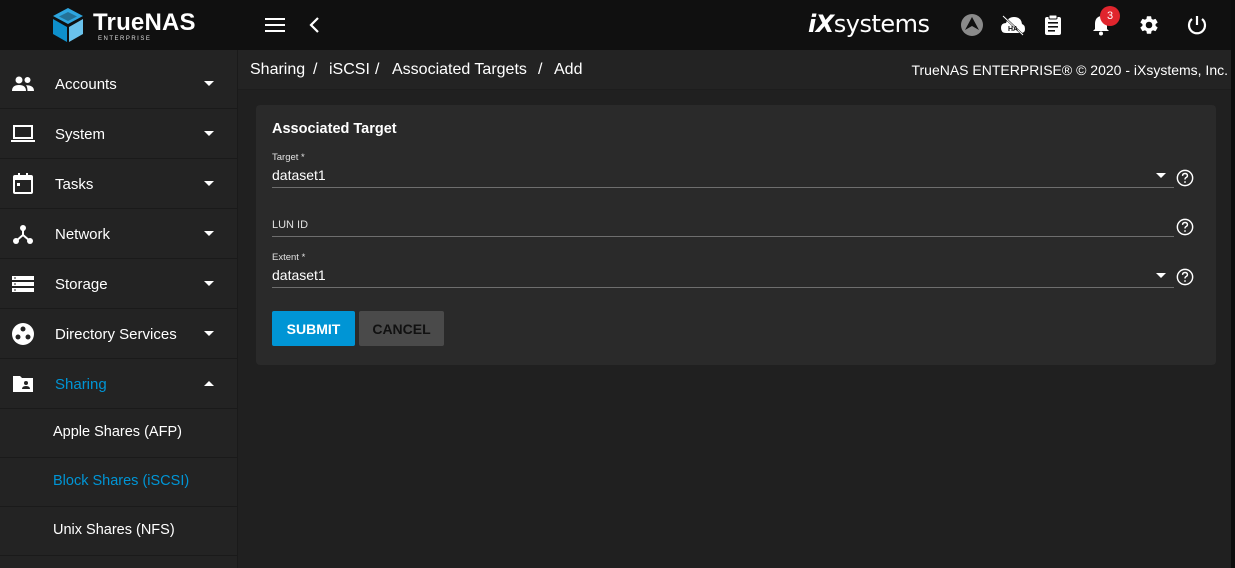 The image size is (1235, 568). What do you see at coordinates (209, 383) in the screenshot?
I see `caret-up-icon` at bounding box center [209, 383].